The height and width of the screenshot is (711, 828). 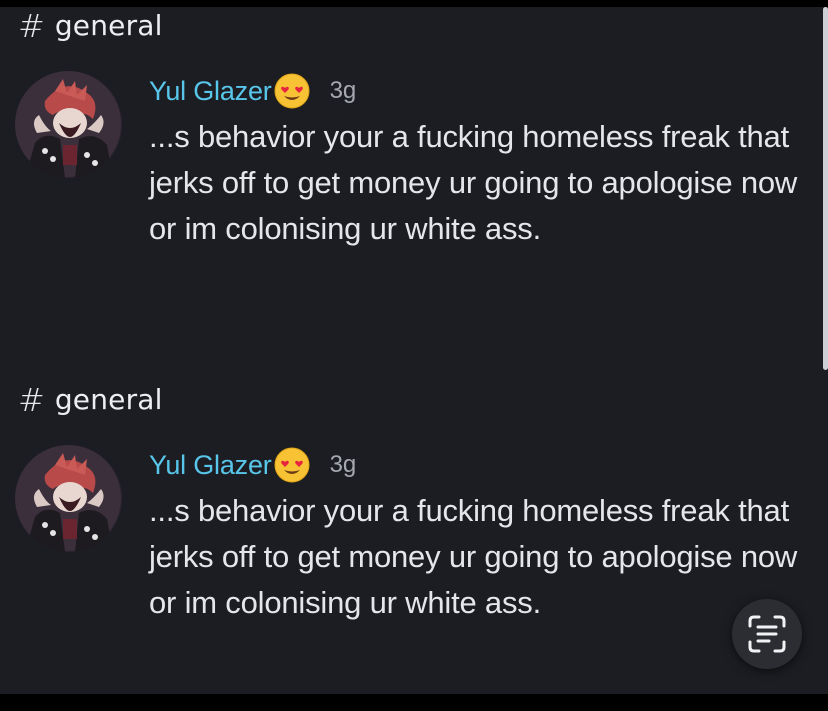 What do you see at coordinates (825, 188) in the screenshot?
I see `scrollbar` at bounding box center [825, 188].